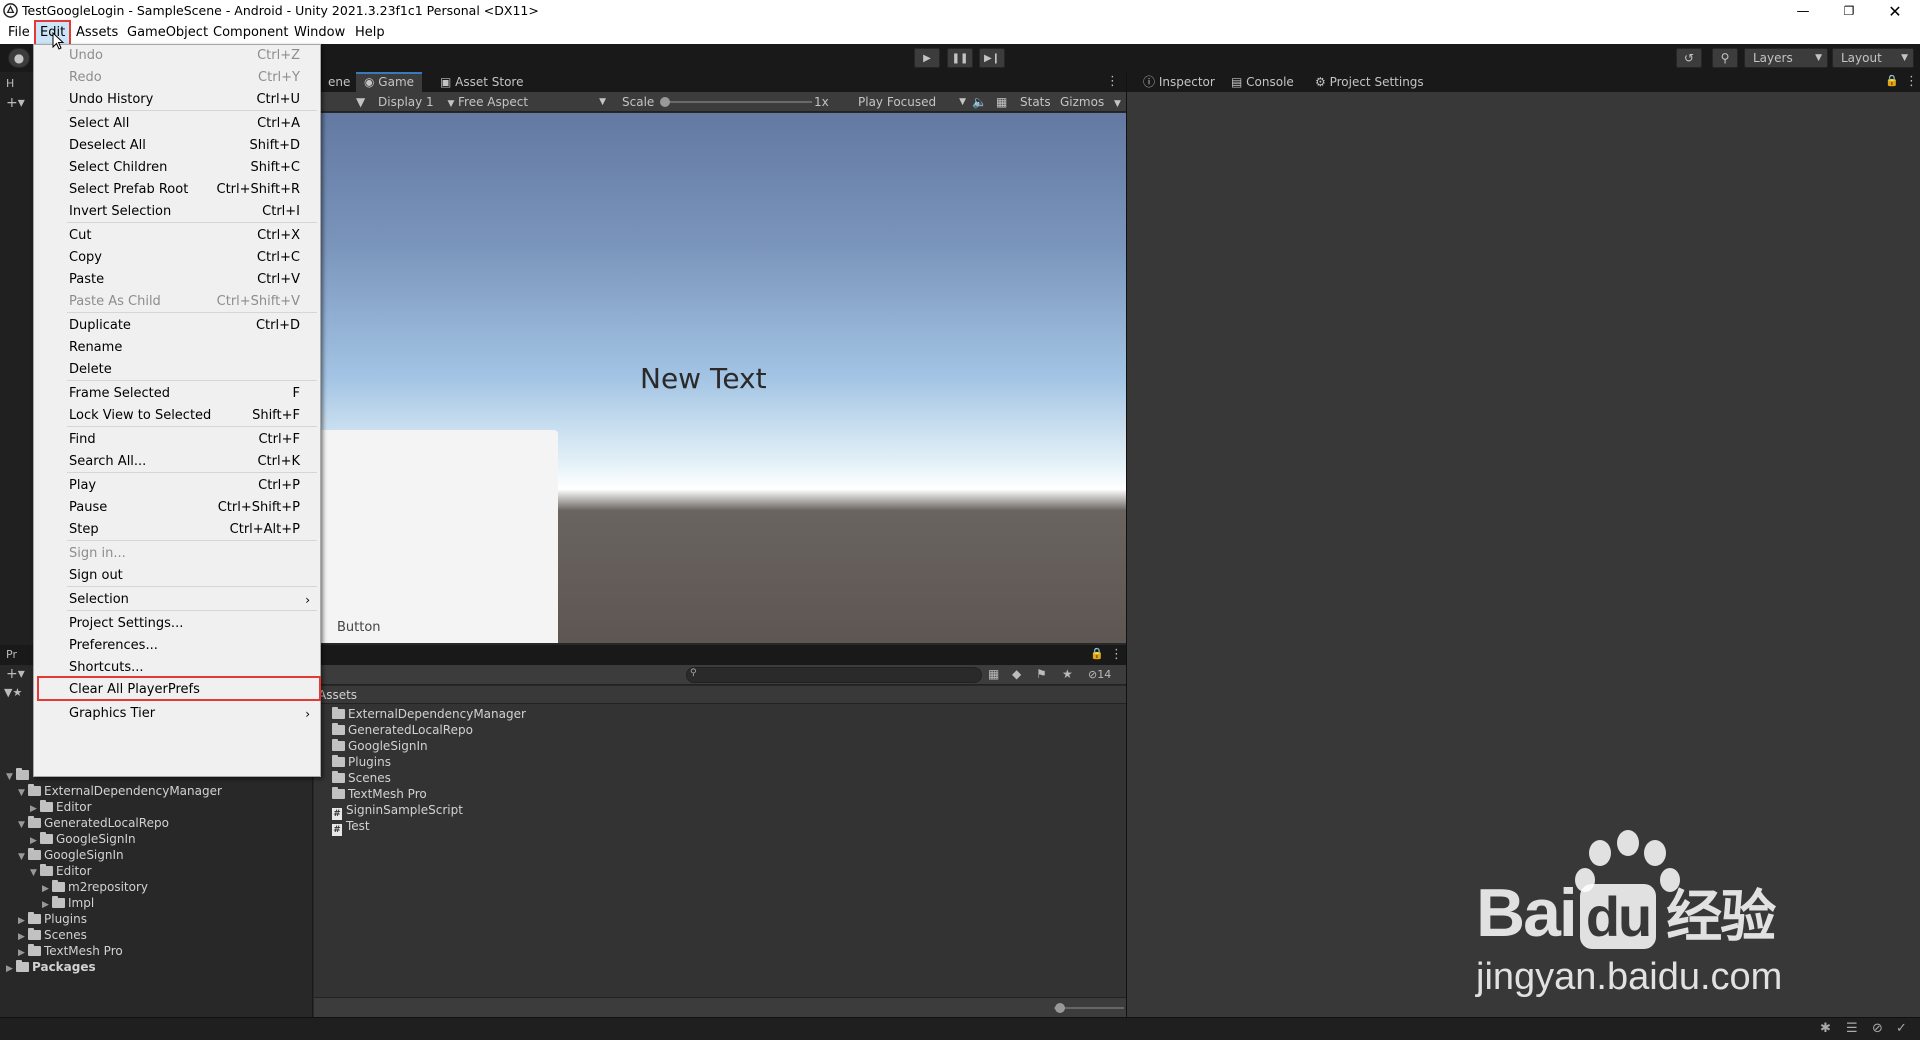 The width and height of the screenshot is (1920, 1040). Describe the element at coordinates (177, 394) in the screenshot. I see `edit-menu-item-frame-selected: Frame Selected F` at that location.